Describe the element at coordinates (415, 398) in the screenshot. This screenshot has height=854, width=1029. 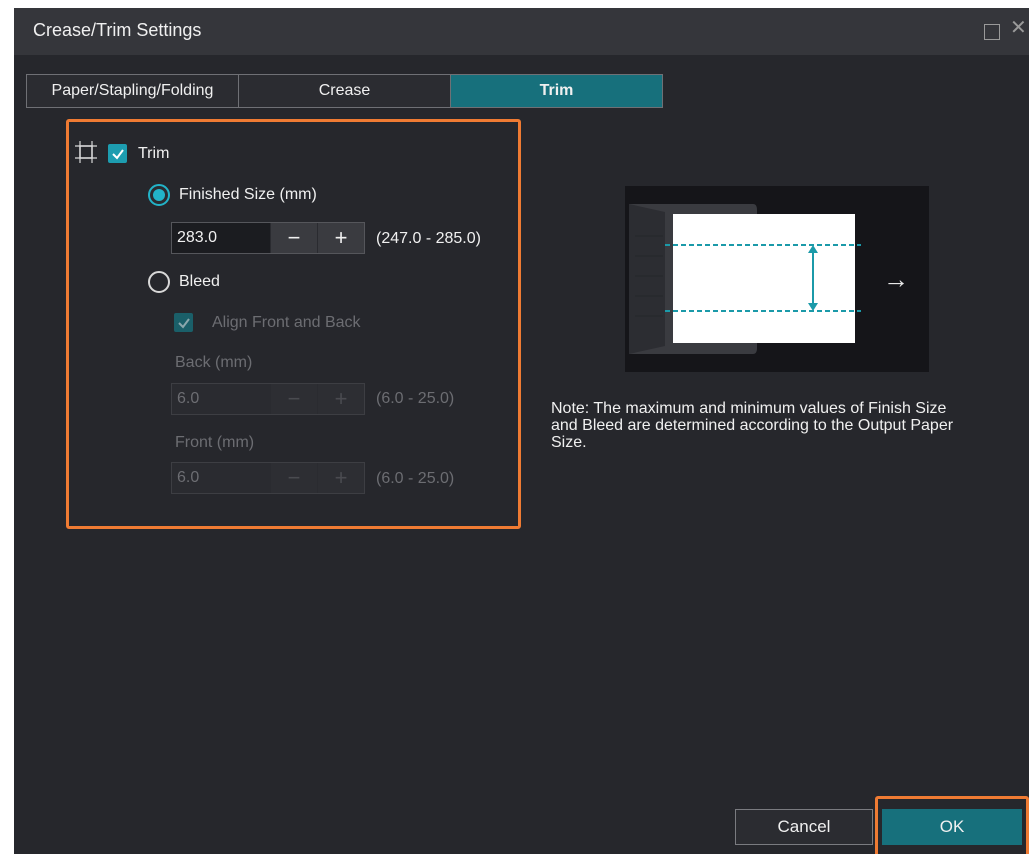
I see `back-range: (6.0 - 25.0)` at that location.